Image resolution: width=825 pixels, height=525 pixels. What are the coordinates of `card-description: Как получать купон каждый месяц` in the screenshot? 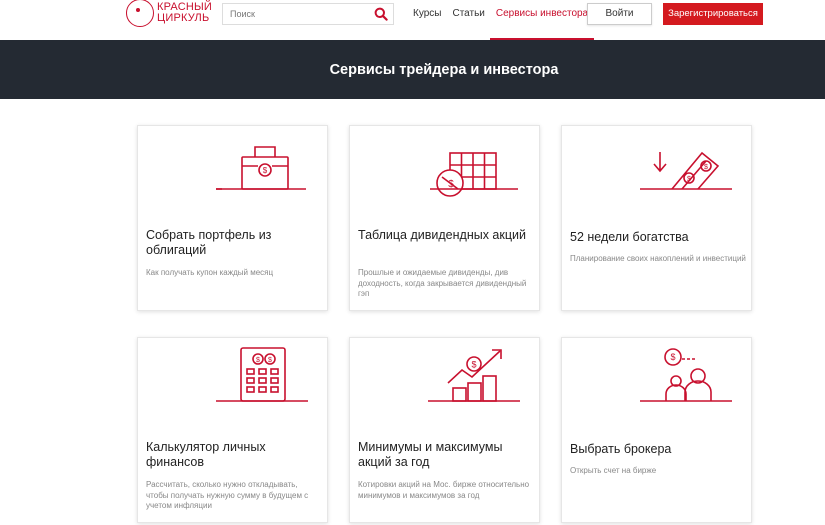 It's located at (210, 272).